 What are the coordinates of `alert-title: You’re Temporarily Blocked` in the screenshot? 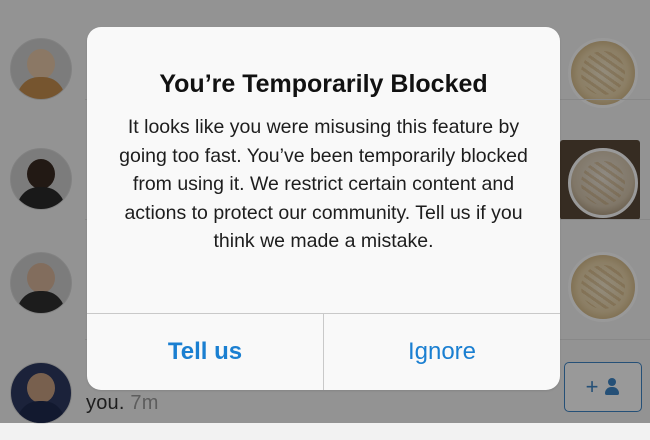 It's located at (323, 84).